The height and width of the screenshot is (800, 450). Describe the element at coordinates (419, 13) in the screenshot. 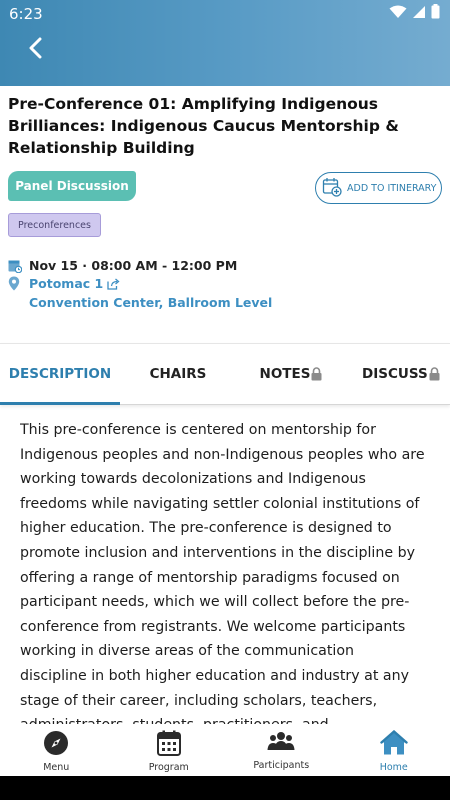

I see `signal-icon` at that location.